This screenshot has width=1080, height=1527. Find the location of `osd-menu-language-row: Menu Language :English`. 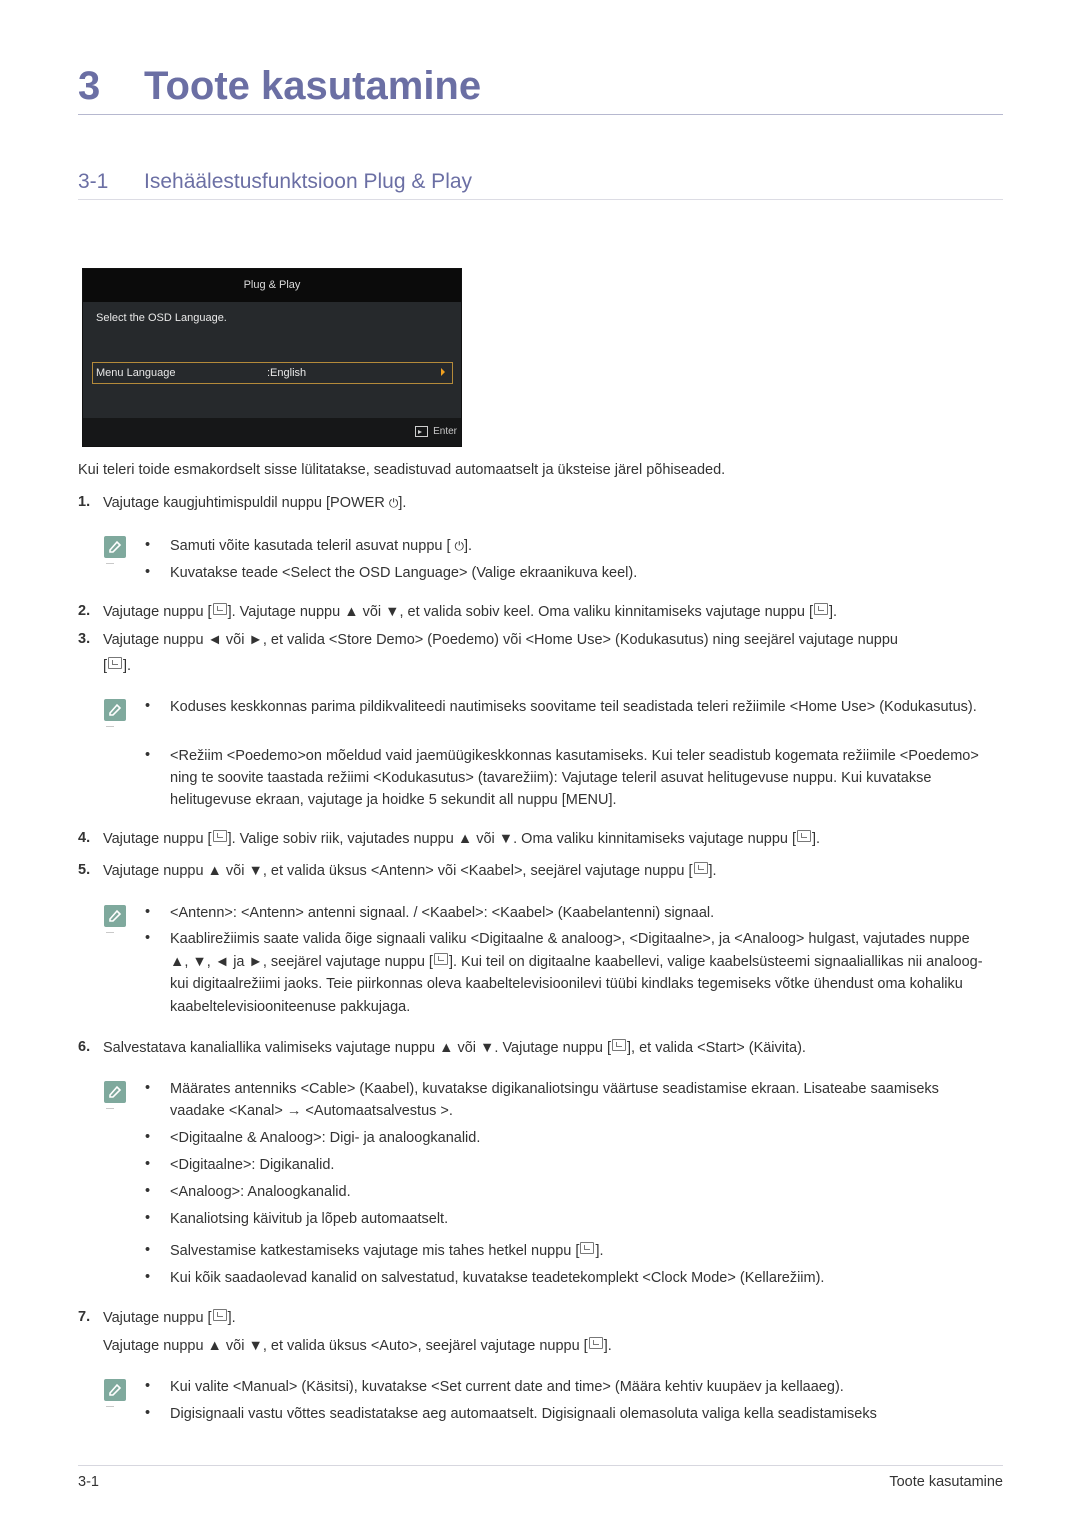

osd-menu-language-row: Menu Language :English is located at coordinates (272, 373).